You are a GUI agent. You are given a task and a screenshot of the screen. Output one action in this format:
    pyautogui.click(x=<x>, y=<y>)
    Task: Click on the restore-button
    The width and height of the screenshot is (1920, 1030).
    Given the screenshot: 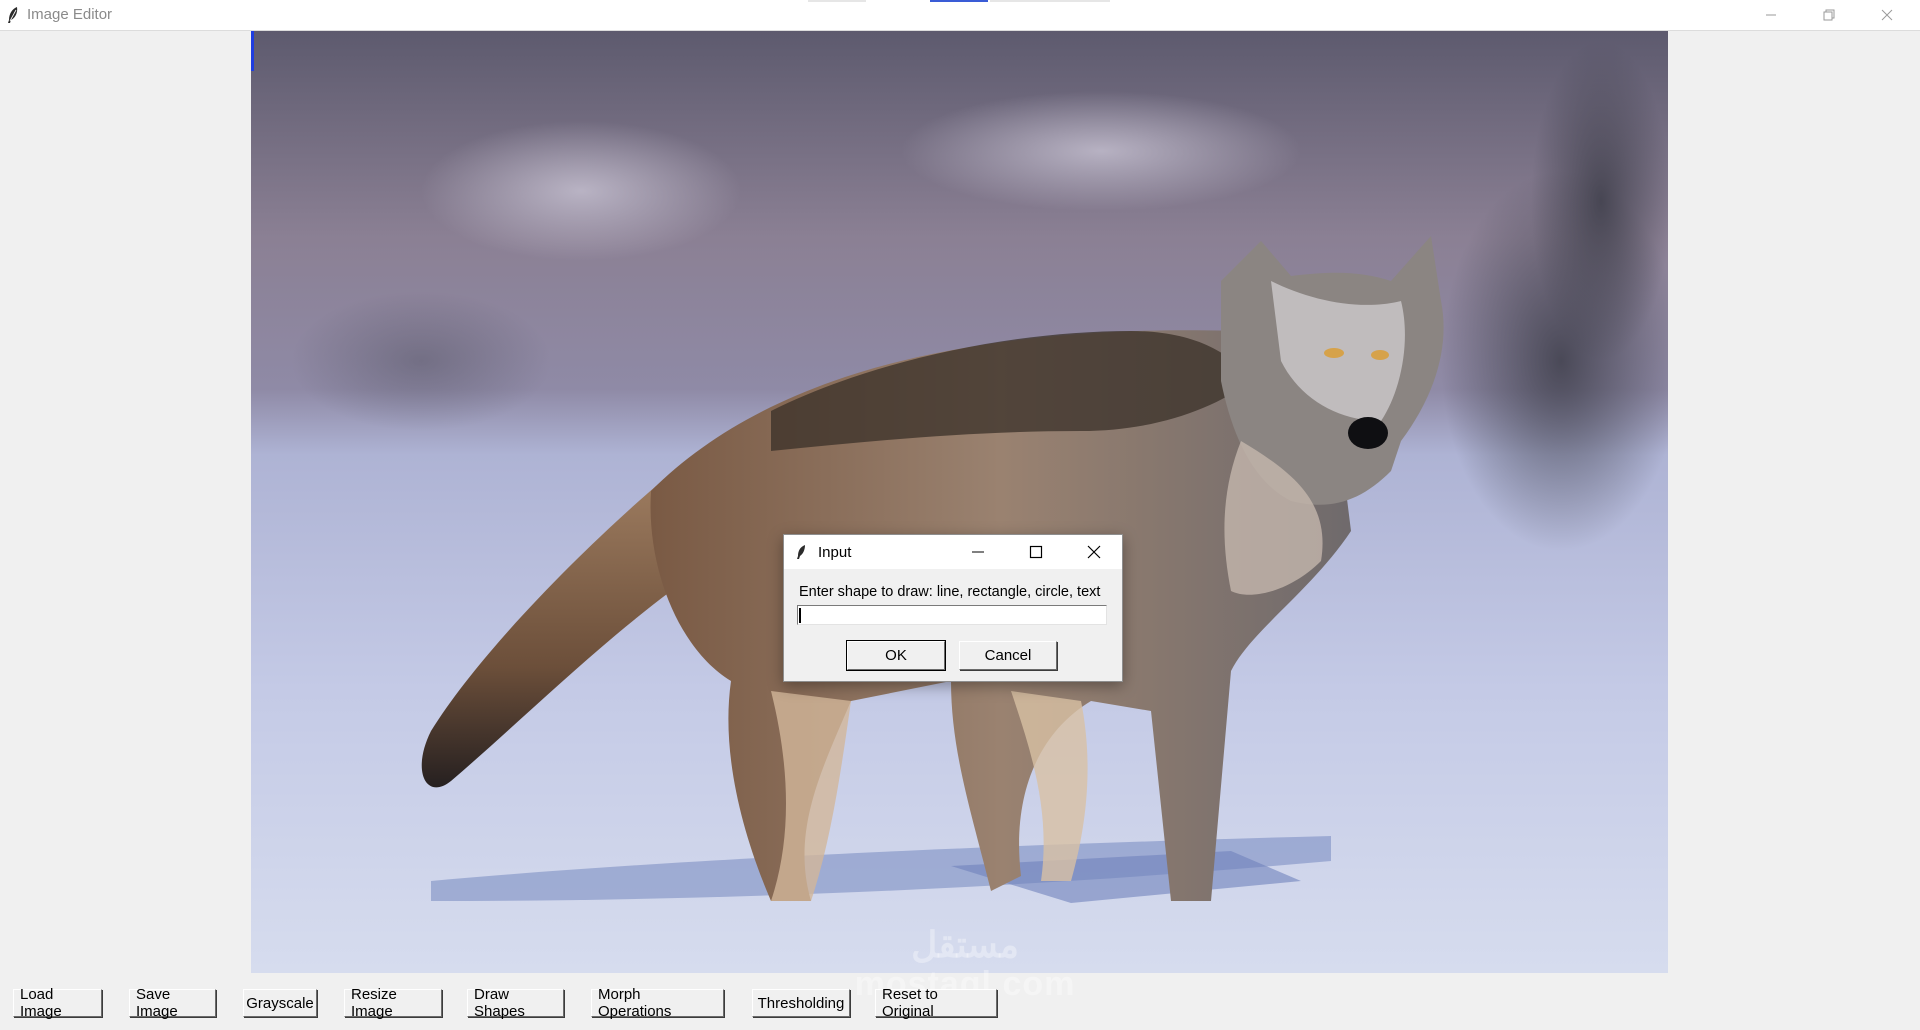 What is the action you would take?
    pyautogui.click(x=1829, y=15)
    